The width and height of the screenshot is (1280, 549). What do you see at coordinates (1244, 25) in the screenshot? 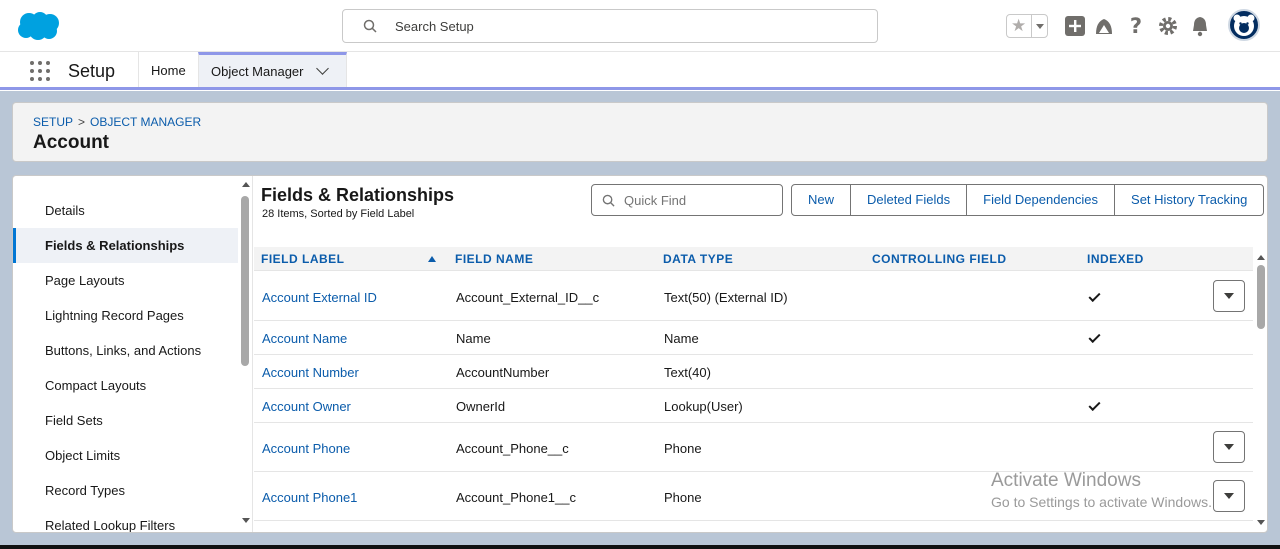
I see `user-avatar` at bounding box center [1244, 25].